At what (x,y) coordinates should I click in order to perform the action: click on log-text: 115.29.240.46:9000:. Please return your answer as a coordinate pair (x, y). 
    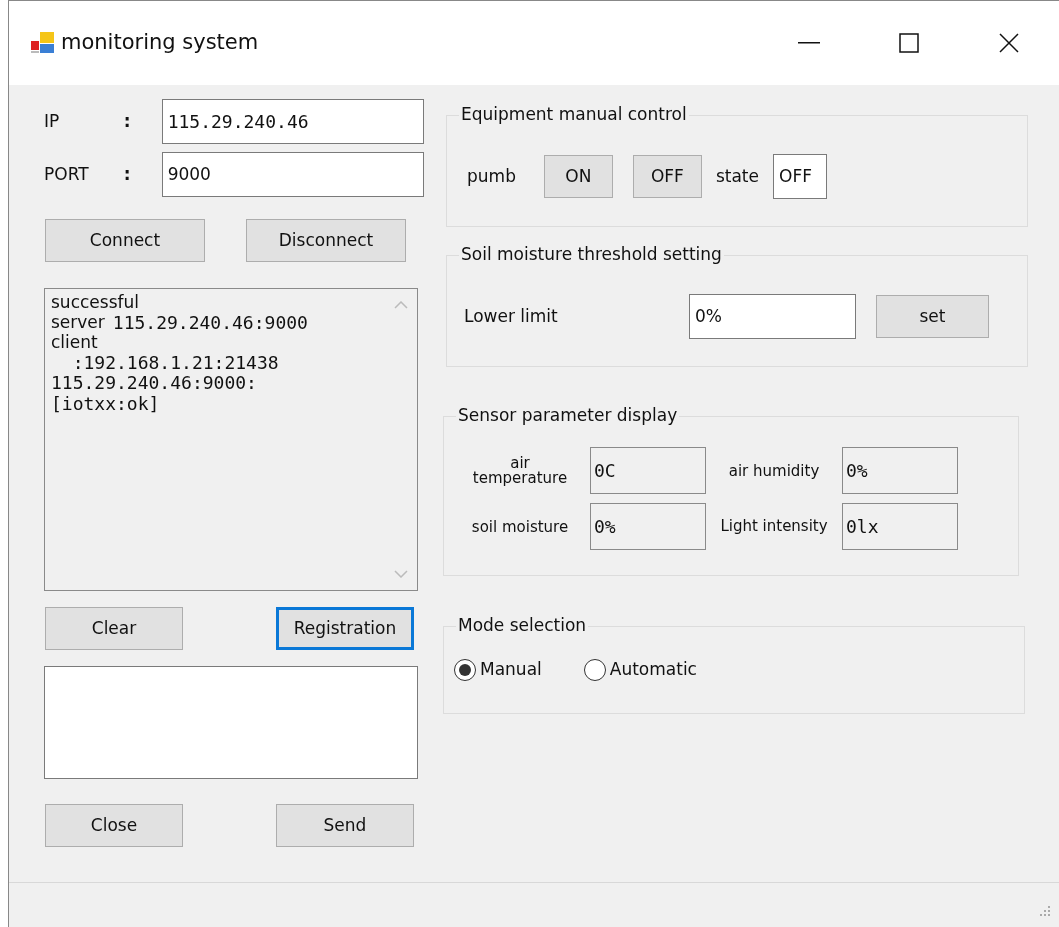
    Looking at the image, I should click on (154, 384).